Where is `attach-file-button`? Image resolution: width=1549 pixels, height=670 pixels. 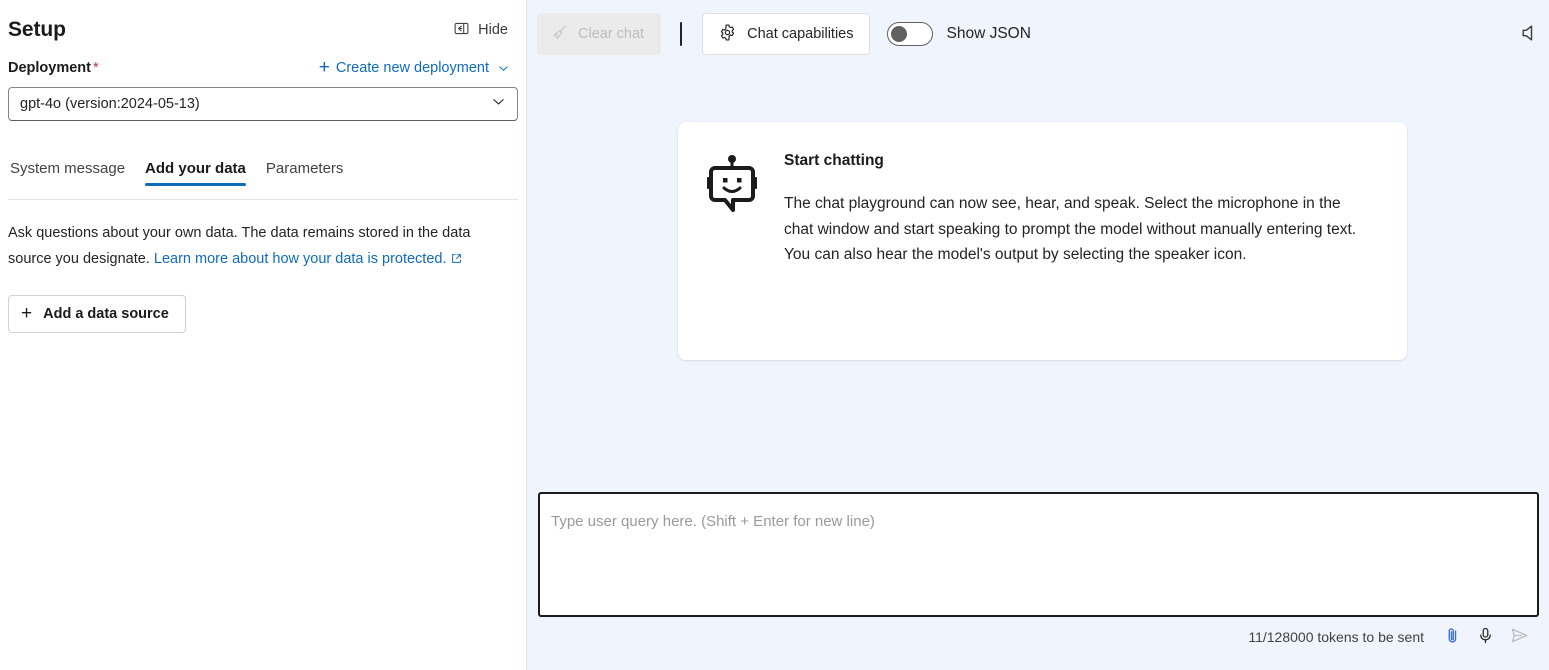 attach-file-button is located at coordinates (1452, 637).